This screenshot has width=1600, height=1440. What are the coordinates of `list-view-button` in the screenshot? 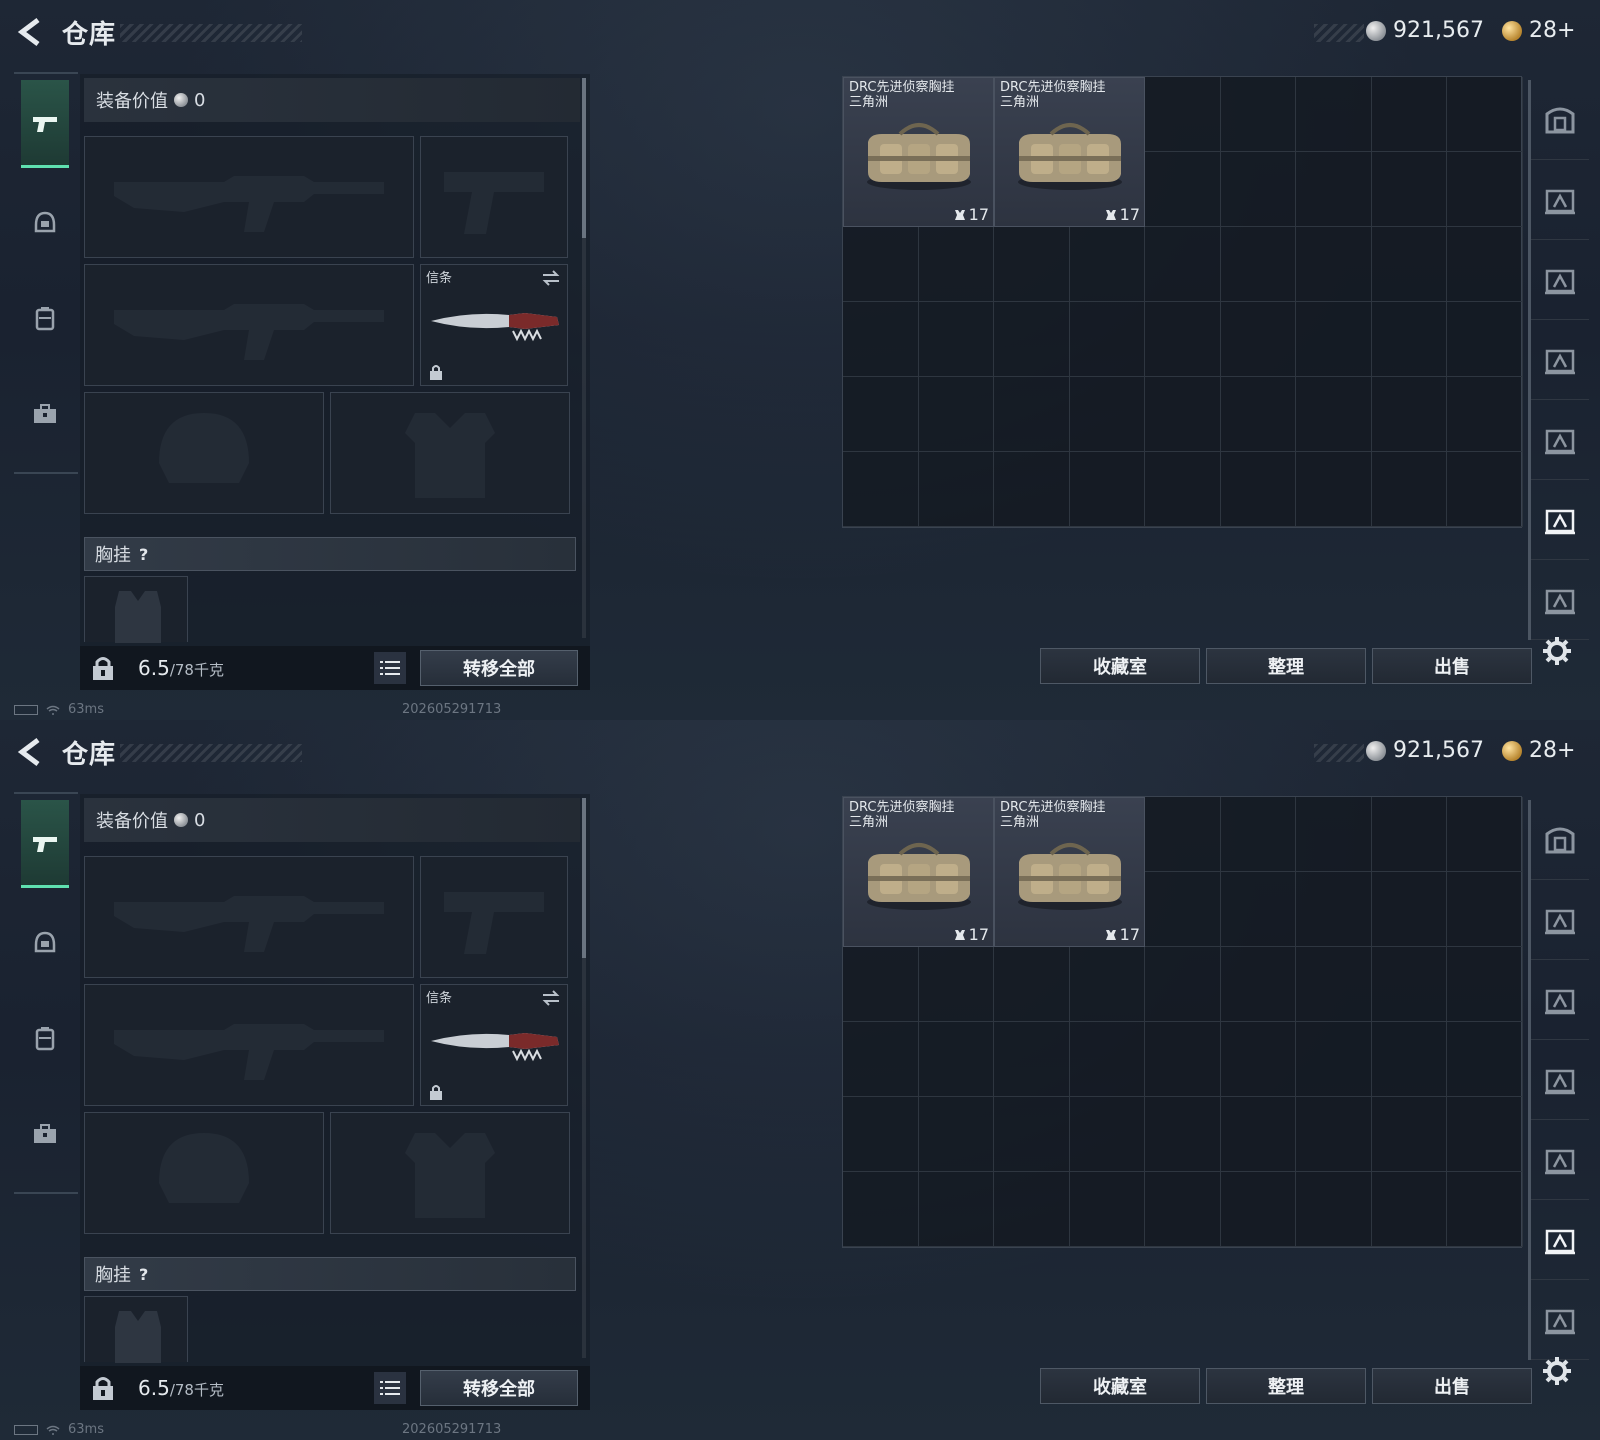 It's located at (390, 1388).